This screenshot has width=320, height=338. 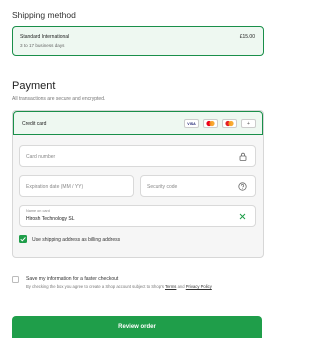 I want to click on billing-address-label: Use shipping address as billing address, so click(x=76, y=240).